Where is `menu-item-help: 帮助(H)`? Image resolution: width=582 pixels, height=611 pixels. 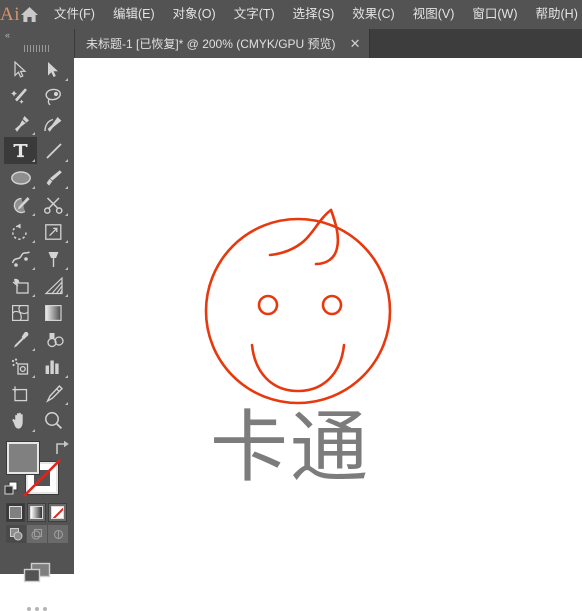
menu-item-help: 帮助(H) is located at coordinates (554, 14).